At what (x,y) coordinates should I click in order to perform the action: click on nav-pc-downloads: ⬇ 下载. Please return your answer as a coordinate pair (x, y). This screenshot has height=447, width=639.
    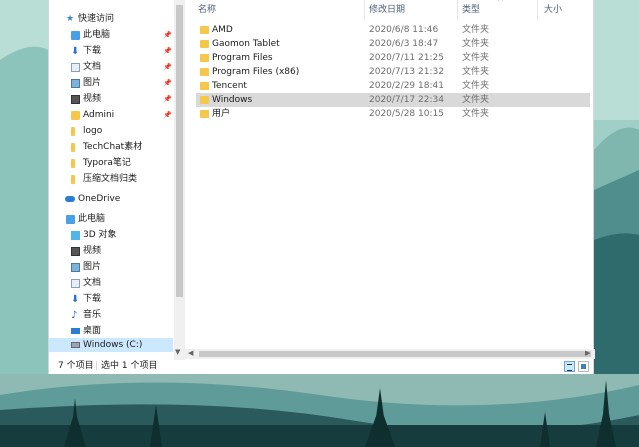
    Looking at the image, I should click on (111, 299).